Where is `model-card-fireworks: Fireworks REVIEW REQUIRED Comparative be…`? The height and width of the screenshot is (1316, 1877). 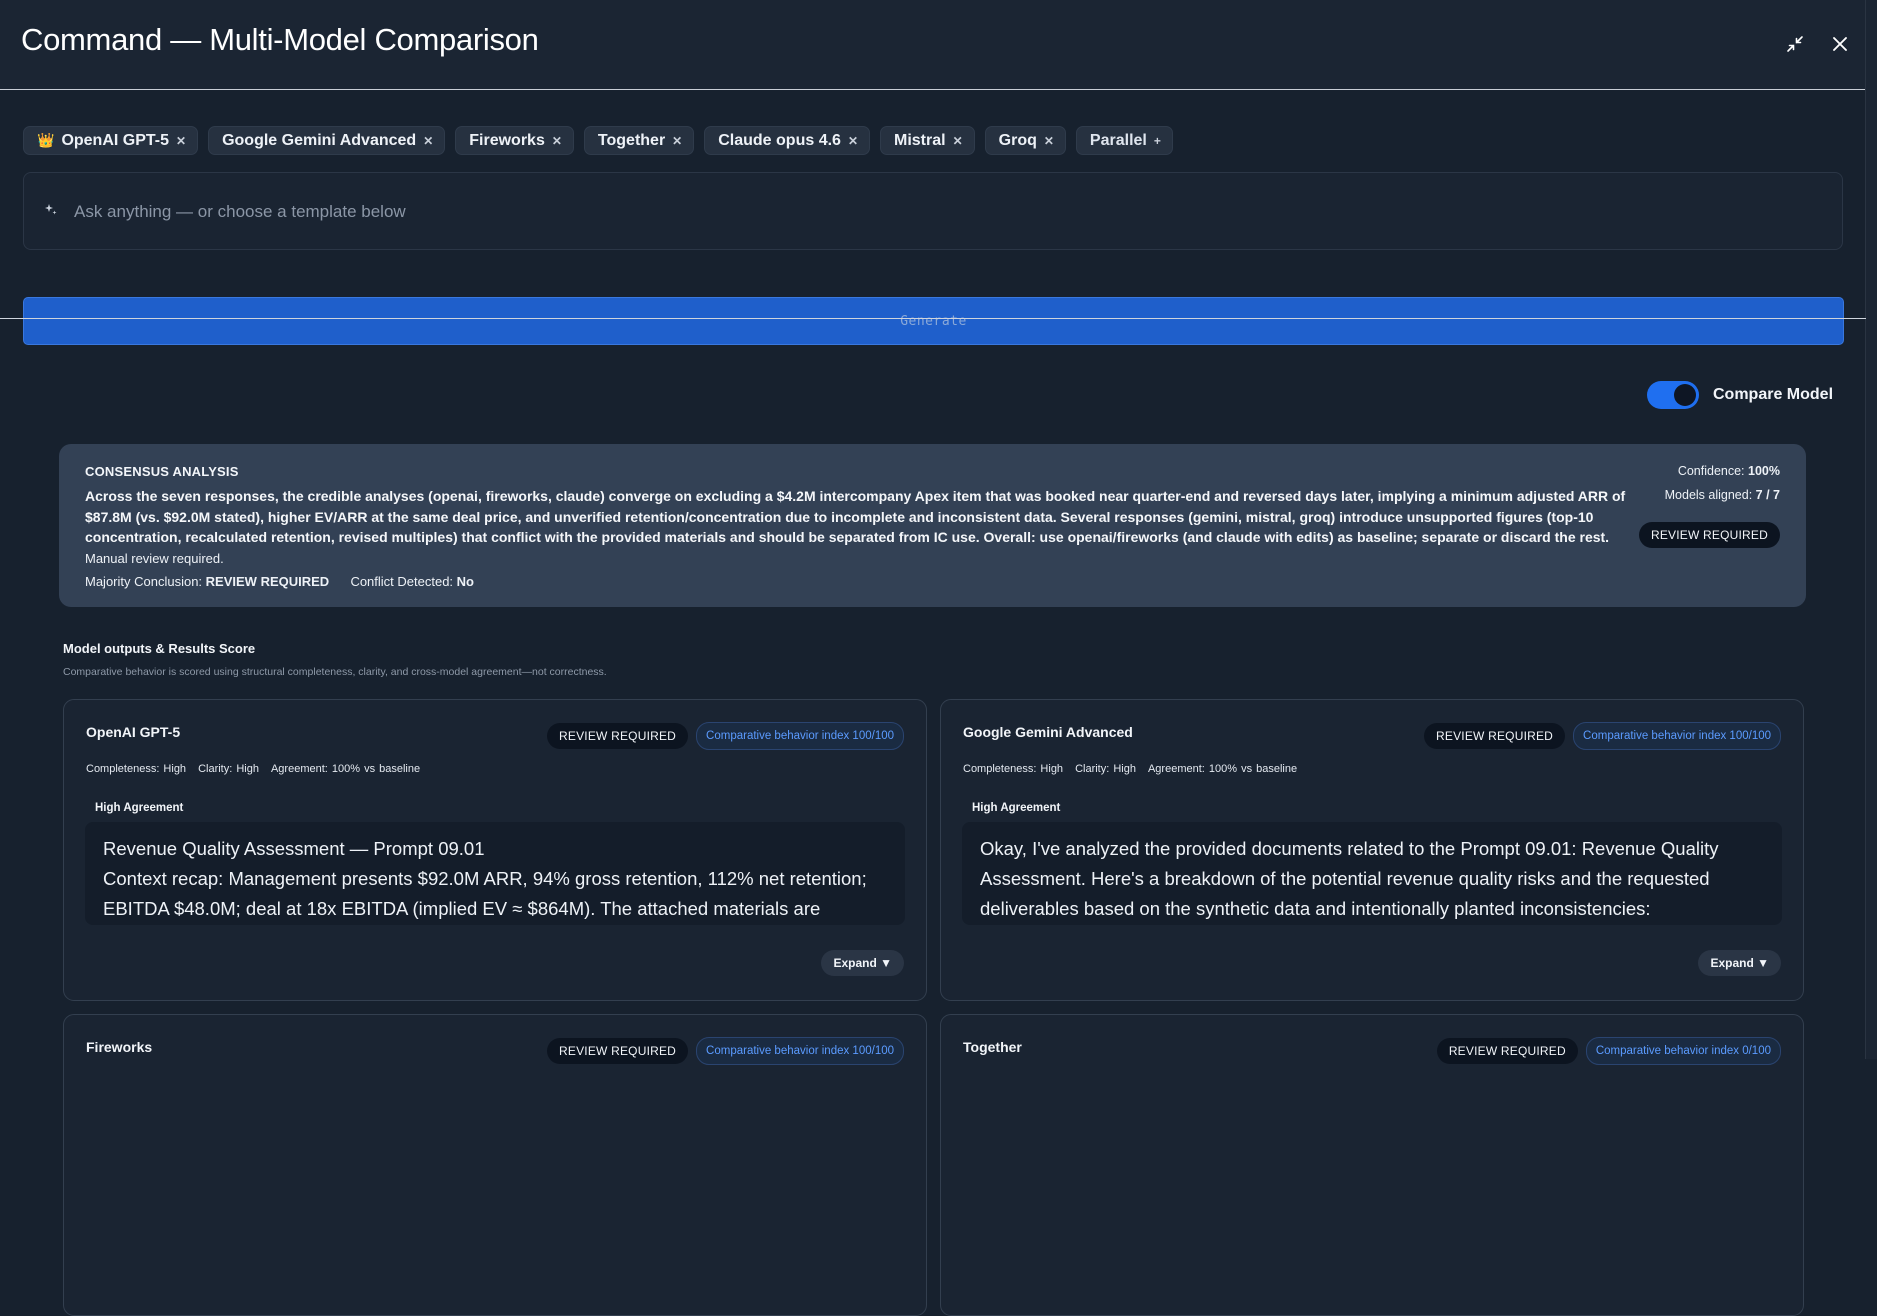 model-card-fireworks: Fireworks REVIEW REQUIRED Comparative be… is located at coordinates (495, 1165).